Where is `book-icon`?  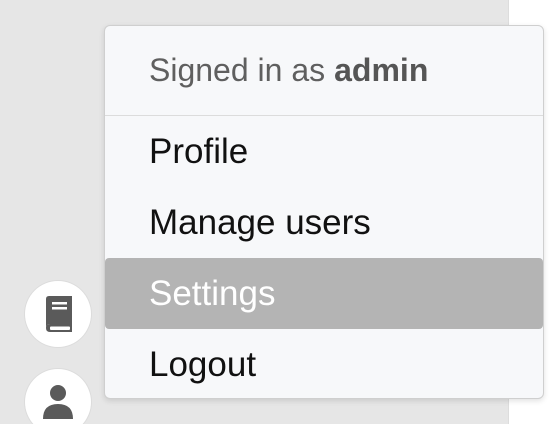 book-icon is located at coordinates (59, 314).